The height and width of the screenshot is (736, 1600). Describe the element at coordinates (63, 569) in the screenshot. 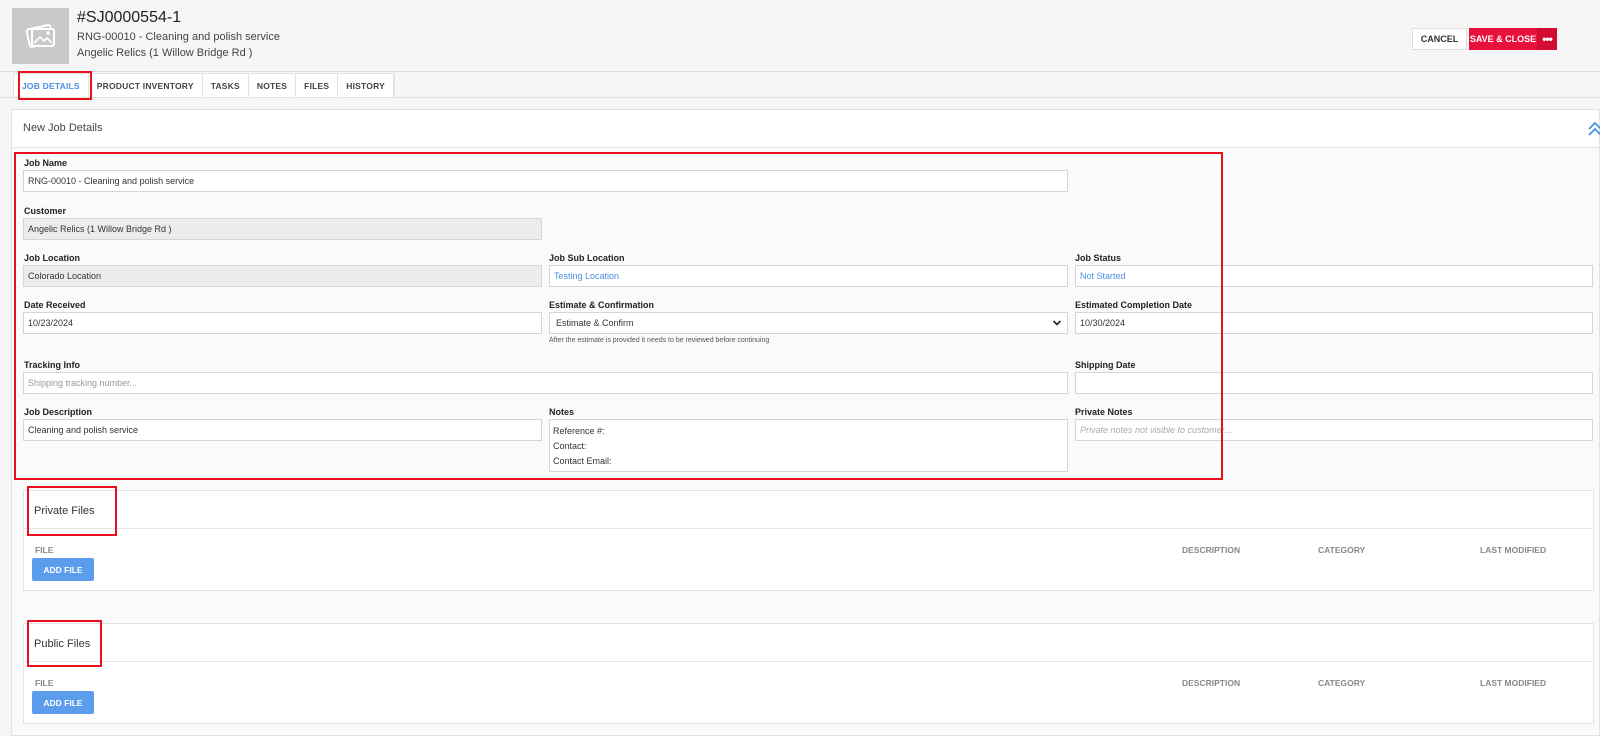

I see `private-add-file-button: ADD FILE` at that location.